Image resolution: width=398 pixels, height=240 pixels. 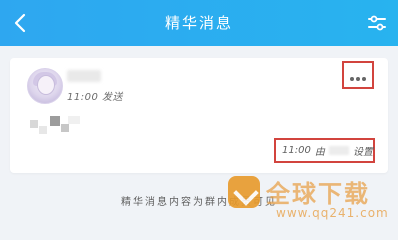 I want to click on watermark: 全球下载 www.qq241.com, so click(x=310, y=198).